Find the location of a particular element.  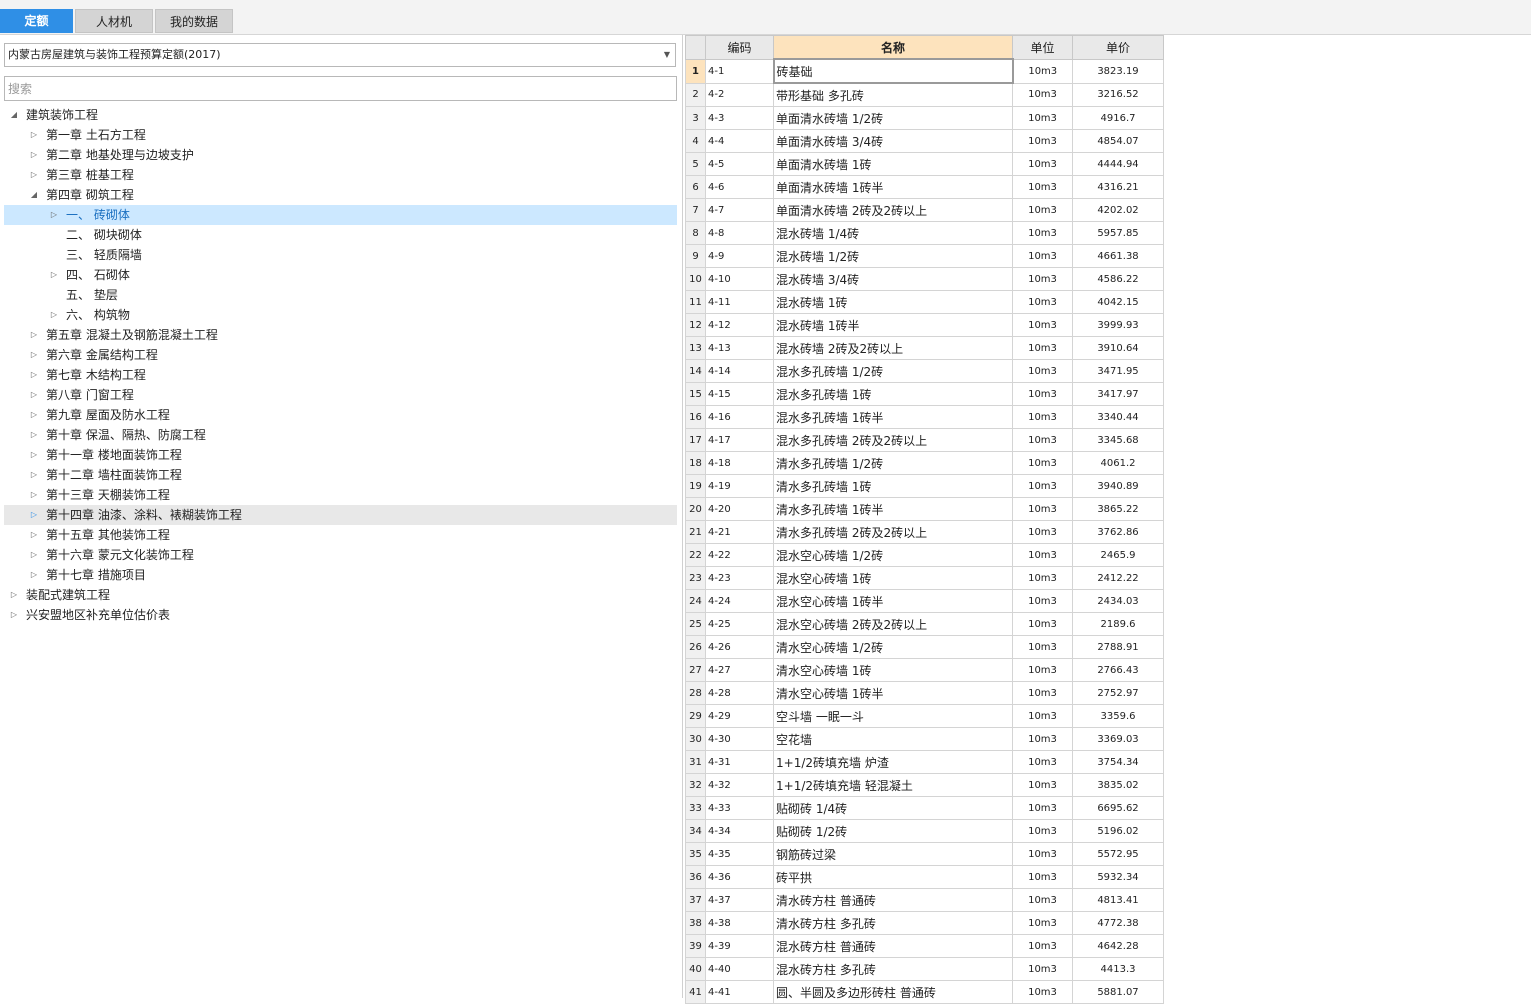

tree-node: ▷ 第九章 屋面及防水工程 is located at coordinates (340, 415).